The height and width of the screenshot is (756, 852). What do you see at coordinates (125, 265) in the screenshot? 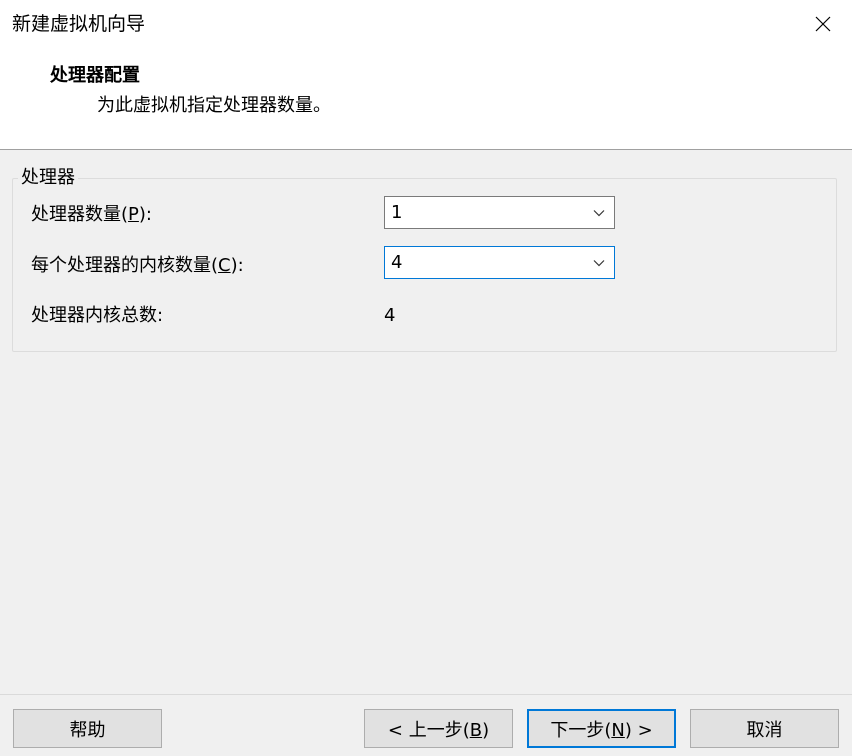
I see `cores-per-processor-label-text: 每个处理器的内核数量(` at bounding box center [125, 265].